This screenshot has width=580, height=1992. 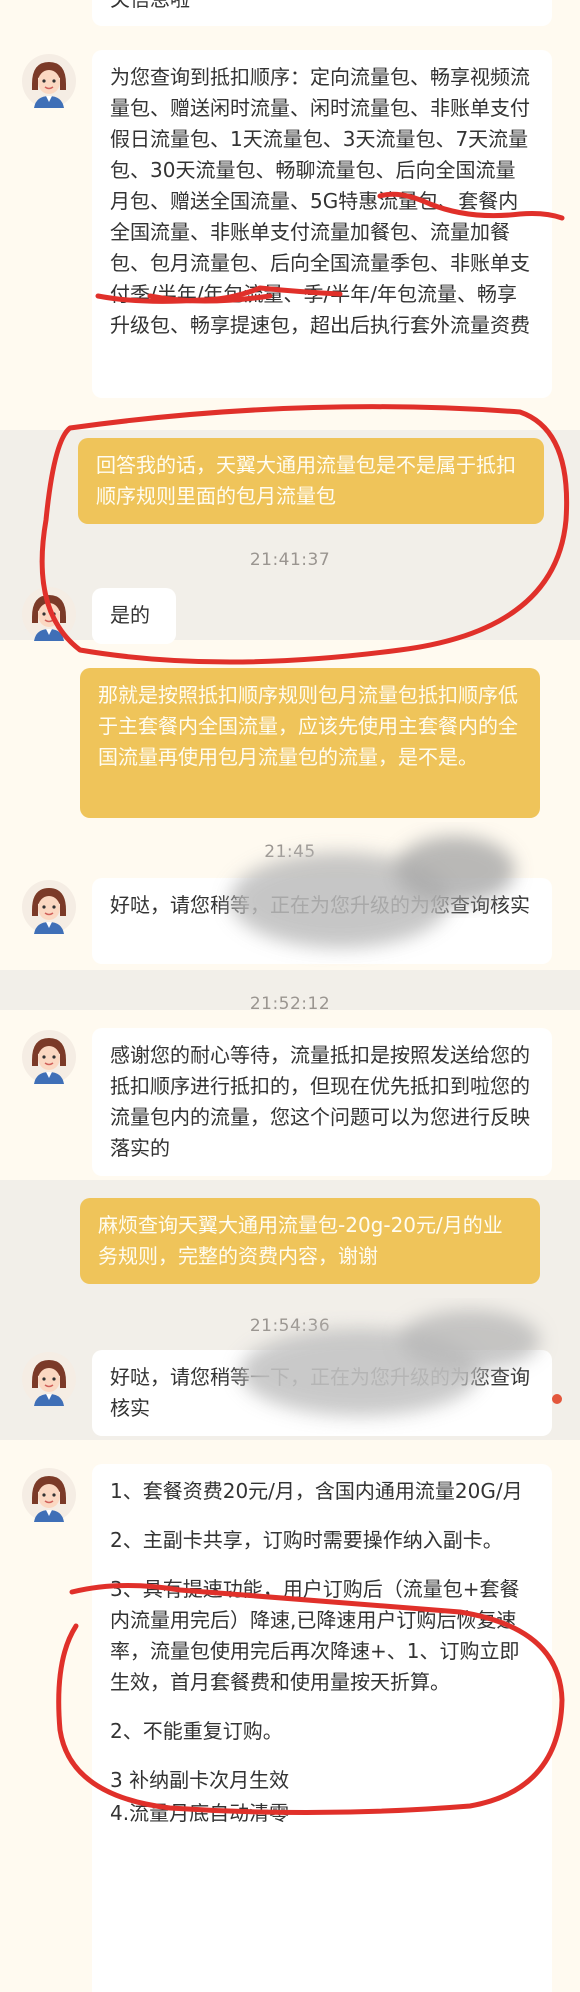 What do you see at coordinates (200, 1813) in the screenshot?
I see `message-paragraph: 4.流量月底自动清零` at bounding box center [200, 1813].